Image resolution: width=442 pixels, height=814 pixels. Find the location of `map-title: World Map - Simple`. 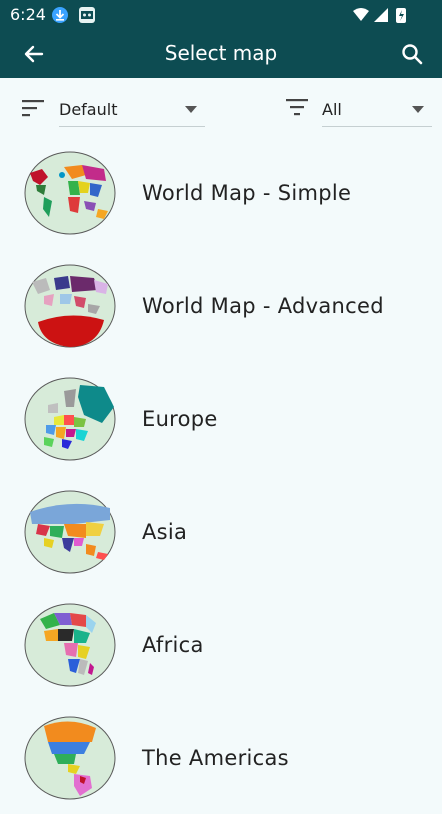

map-title: World Map - Simple is located at coordinates (247, 193).